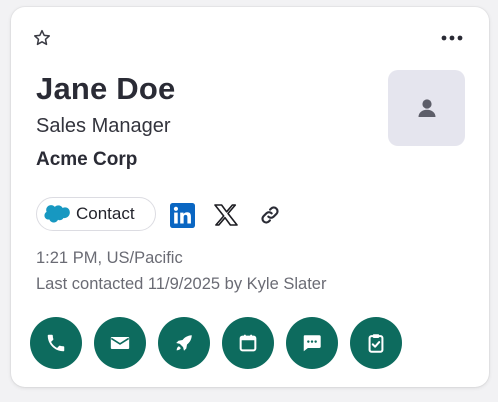 The height and width of the screenshot is (402, 498). I want to click on salesforce-contact-chip: Contact, so click(96, 214).